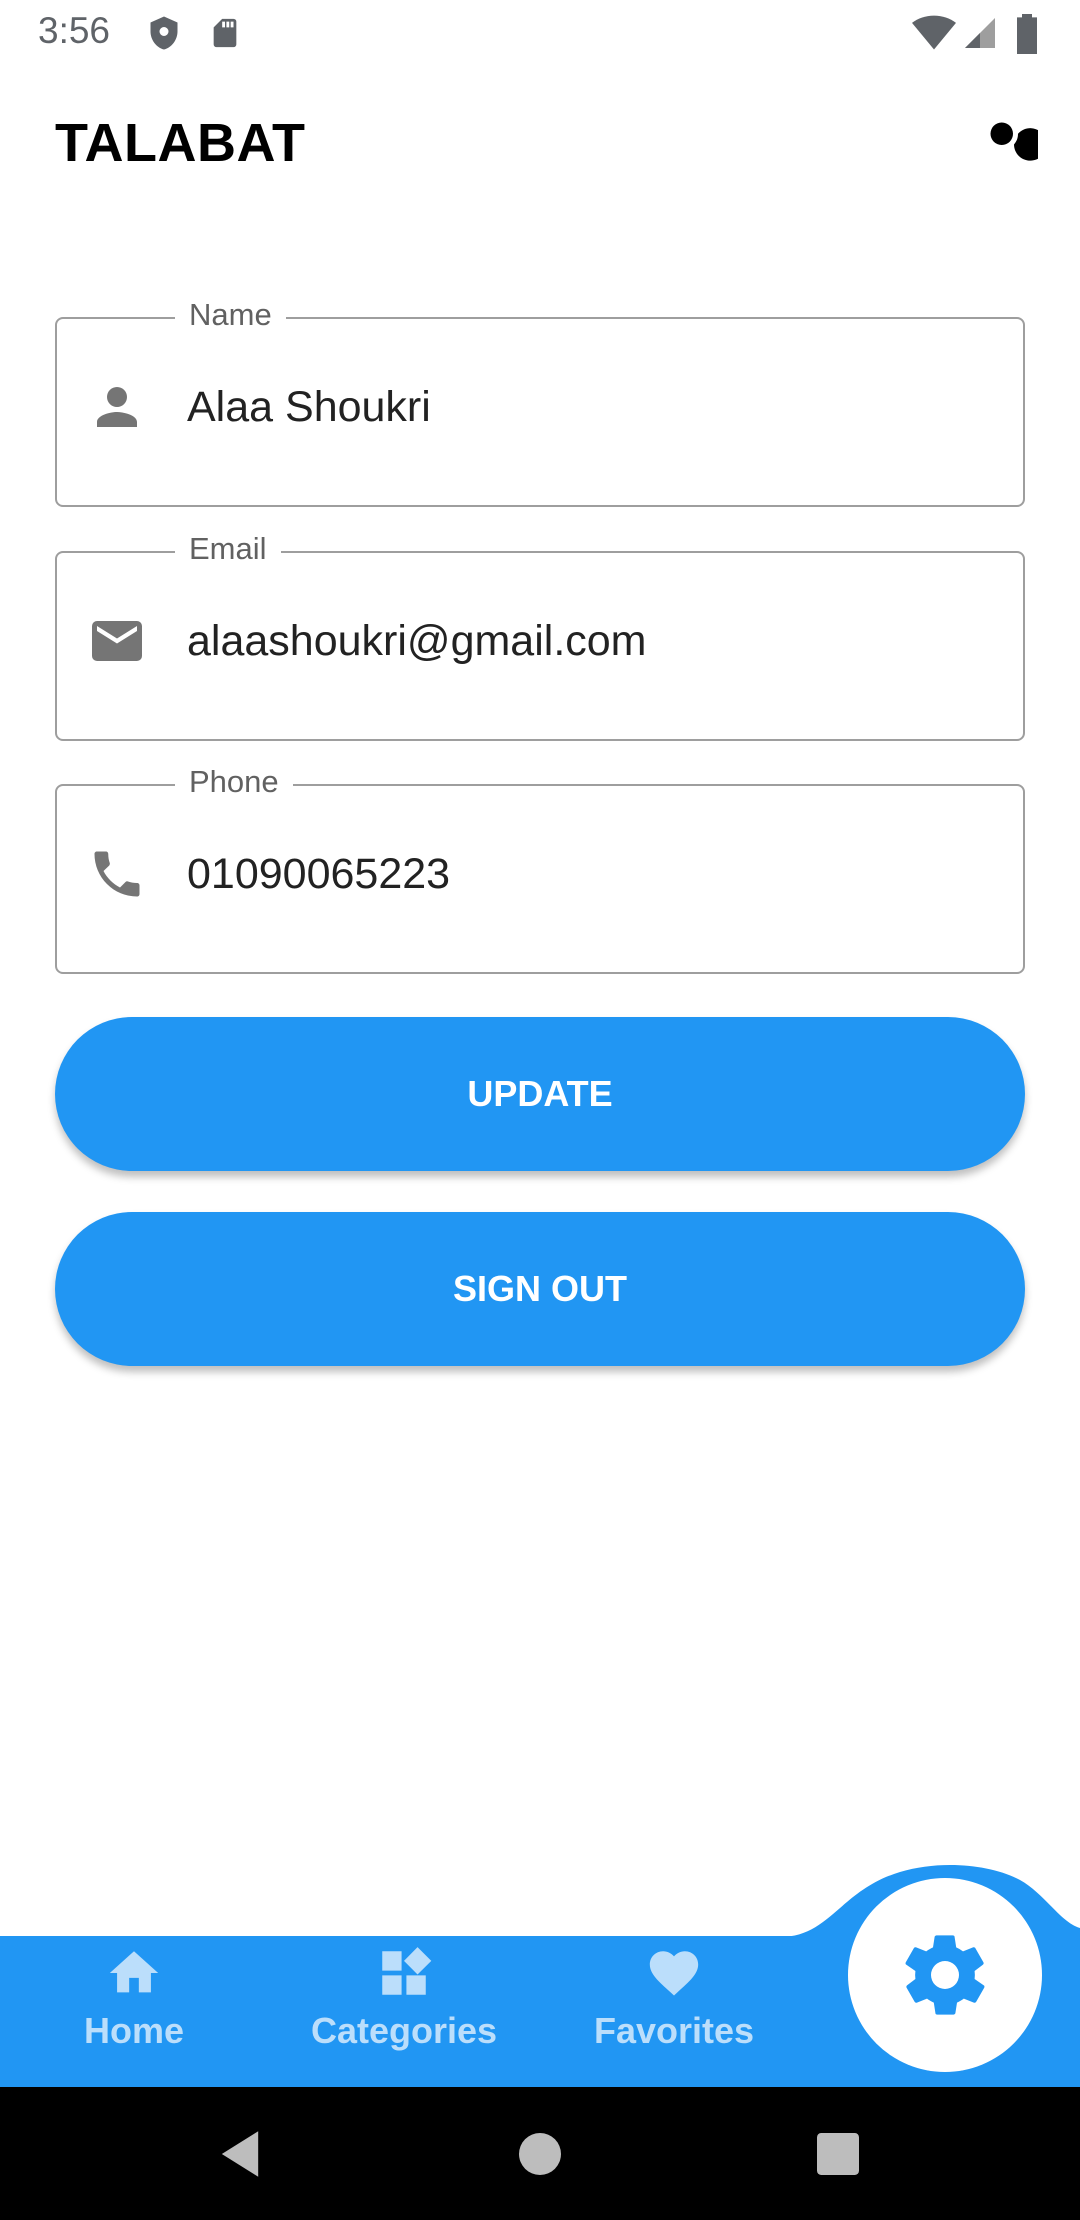  Describe the element at coordinates (318, 874) in the screenshot. I see `phone-input: 01090065223` at that location.